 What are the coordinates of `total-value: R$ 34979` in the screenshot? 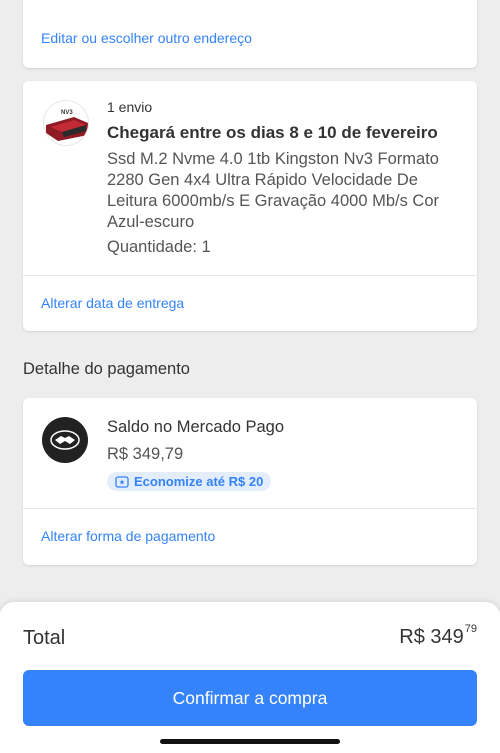 It's located at (438, 636).